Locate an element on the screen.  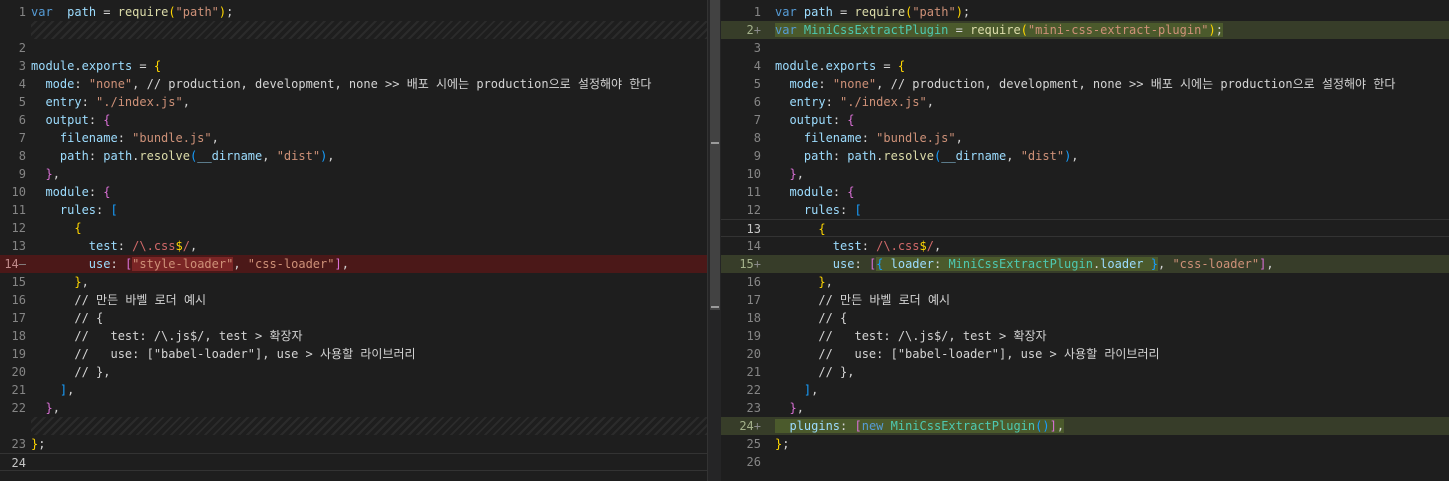
code-line: 21 // }, is located at coordinates (1085, 372).